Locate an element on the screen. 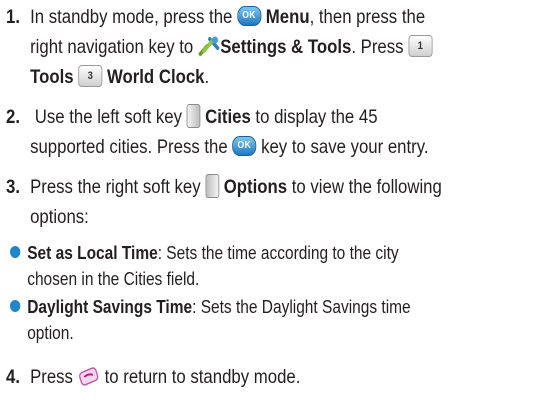  step-text: to display the 45 is located at coordinates (314, 117).